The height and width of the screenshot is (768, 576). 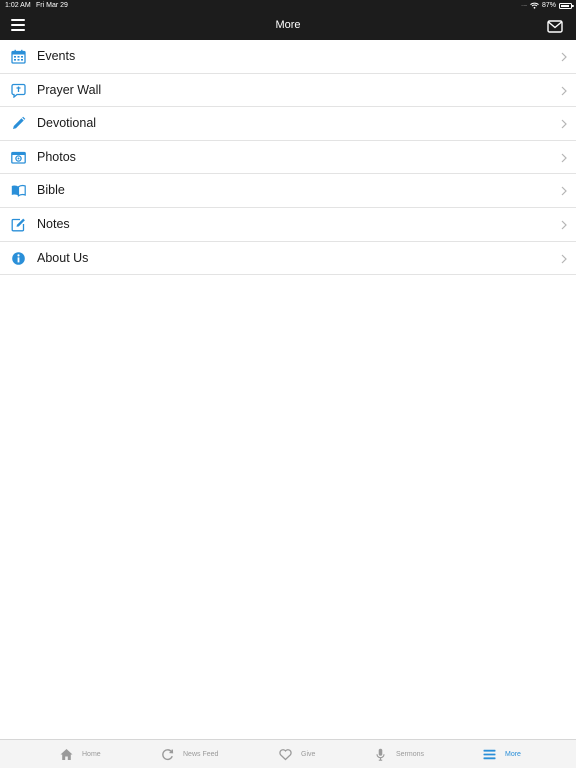 I want to click on tab-sermons: Sermons, so click(x=399, y=754).